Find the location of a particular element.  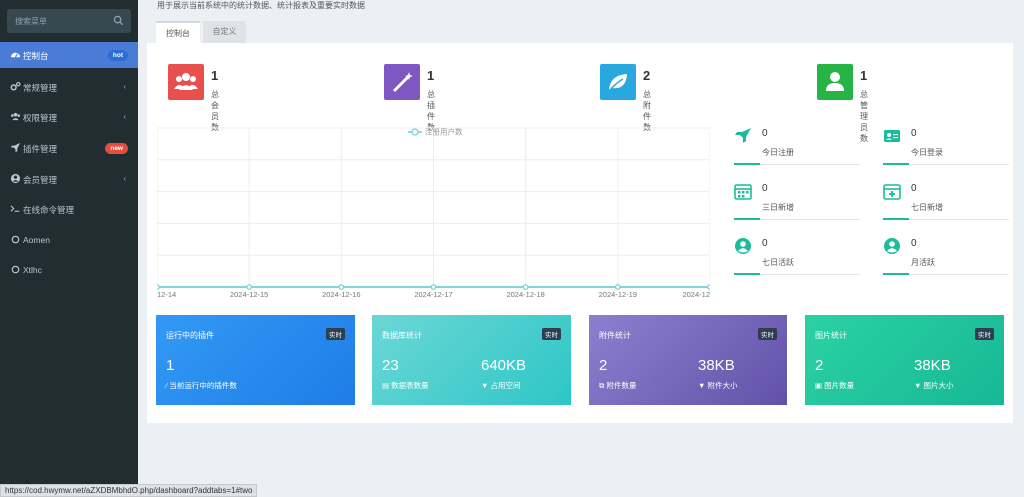

mini-stat-three-day: 0 三日新增 is located at coordinates (797, 207).